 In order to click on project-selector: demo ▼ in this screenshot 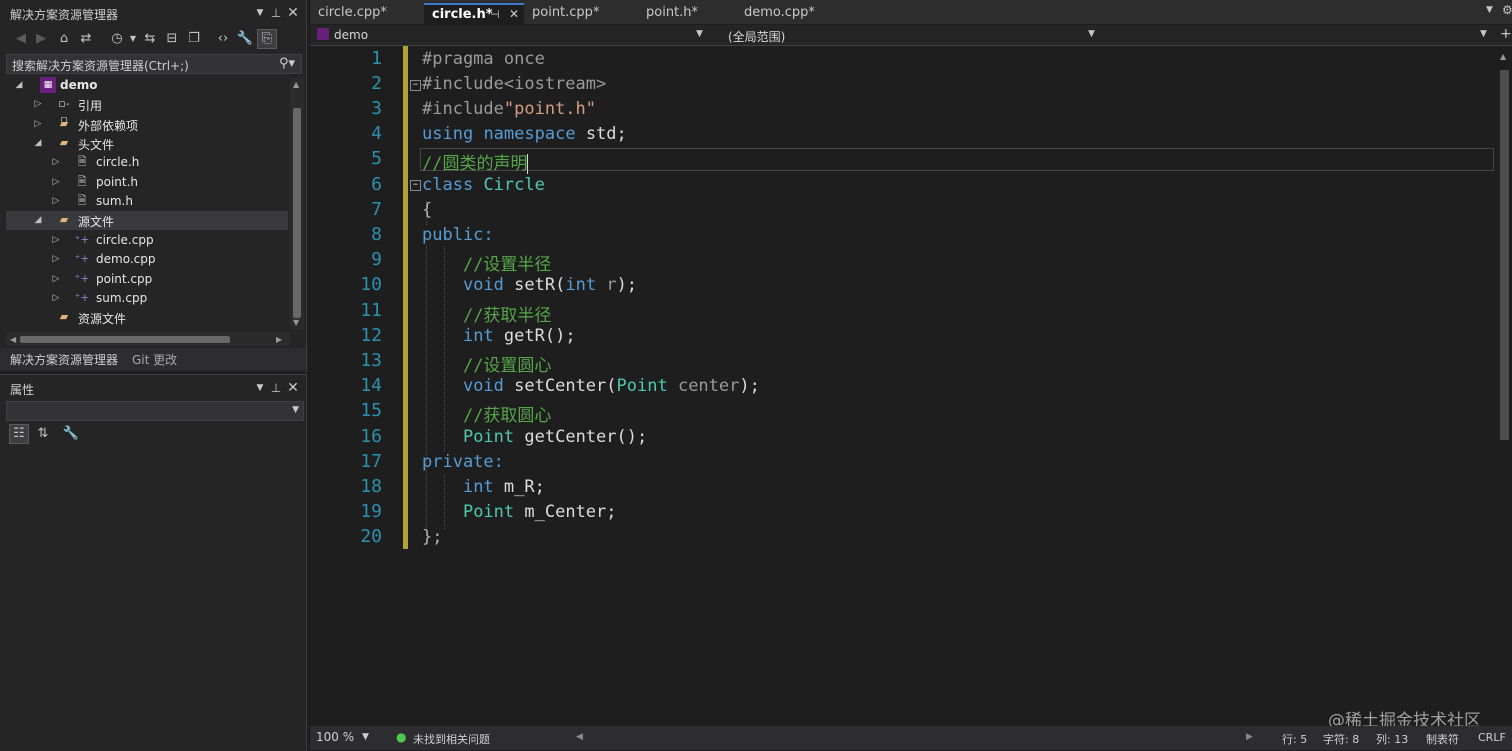, I will do `click(509, 35)`.